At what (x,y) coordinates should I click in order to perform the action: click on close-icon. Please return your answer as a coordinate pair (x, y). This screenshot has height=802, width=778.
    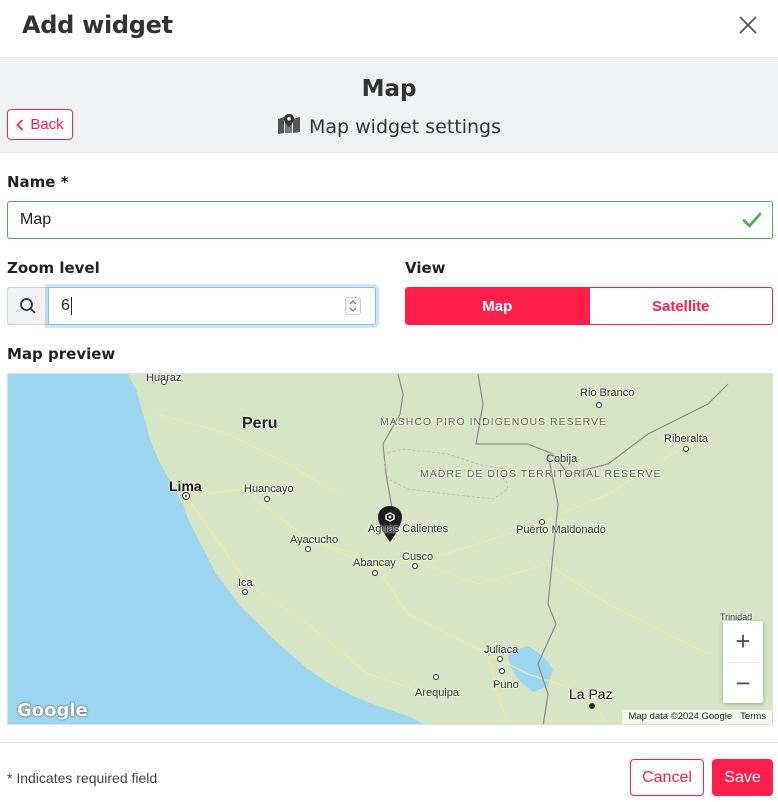
    Looking at the image, I should click on (748, 25).